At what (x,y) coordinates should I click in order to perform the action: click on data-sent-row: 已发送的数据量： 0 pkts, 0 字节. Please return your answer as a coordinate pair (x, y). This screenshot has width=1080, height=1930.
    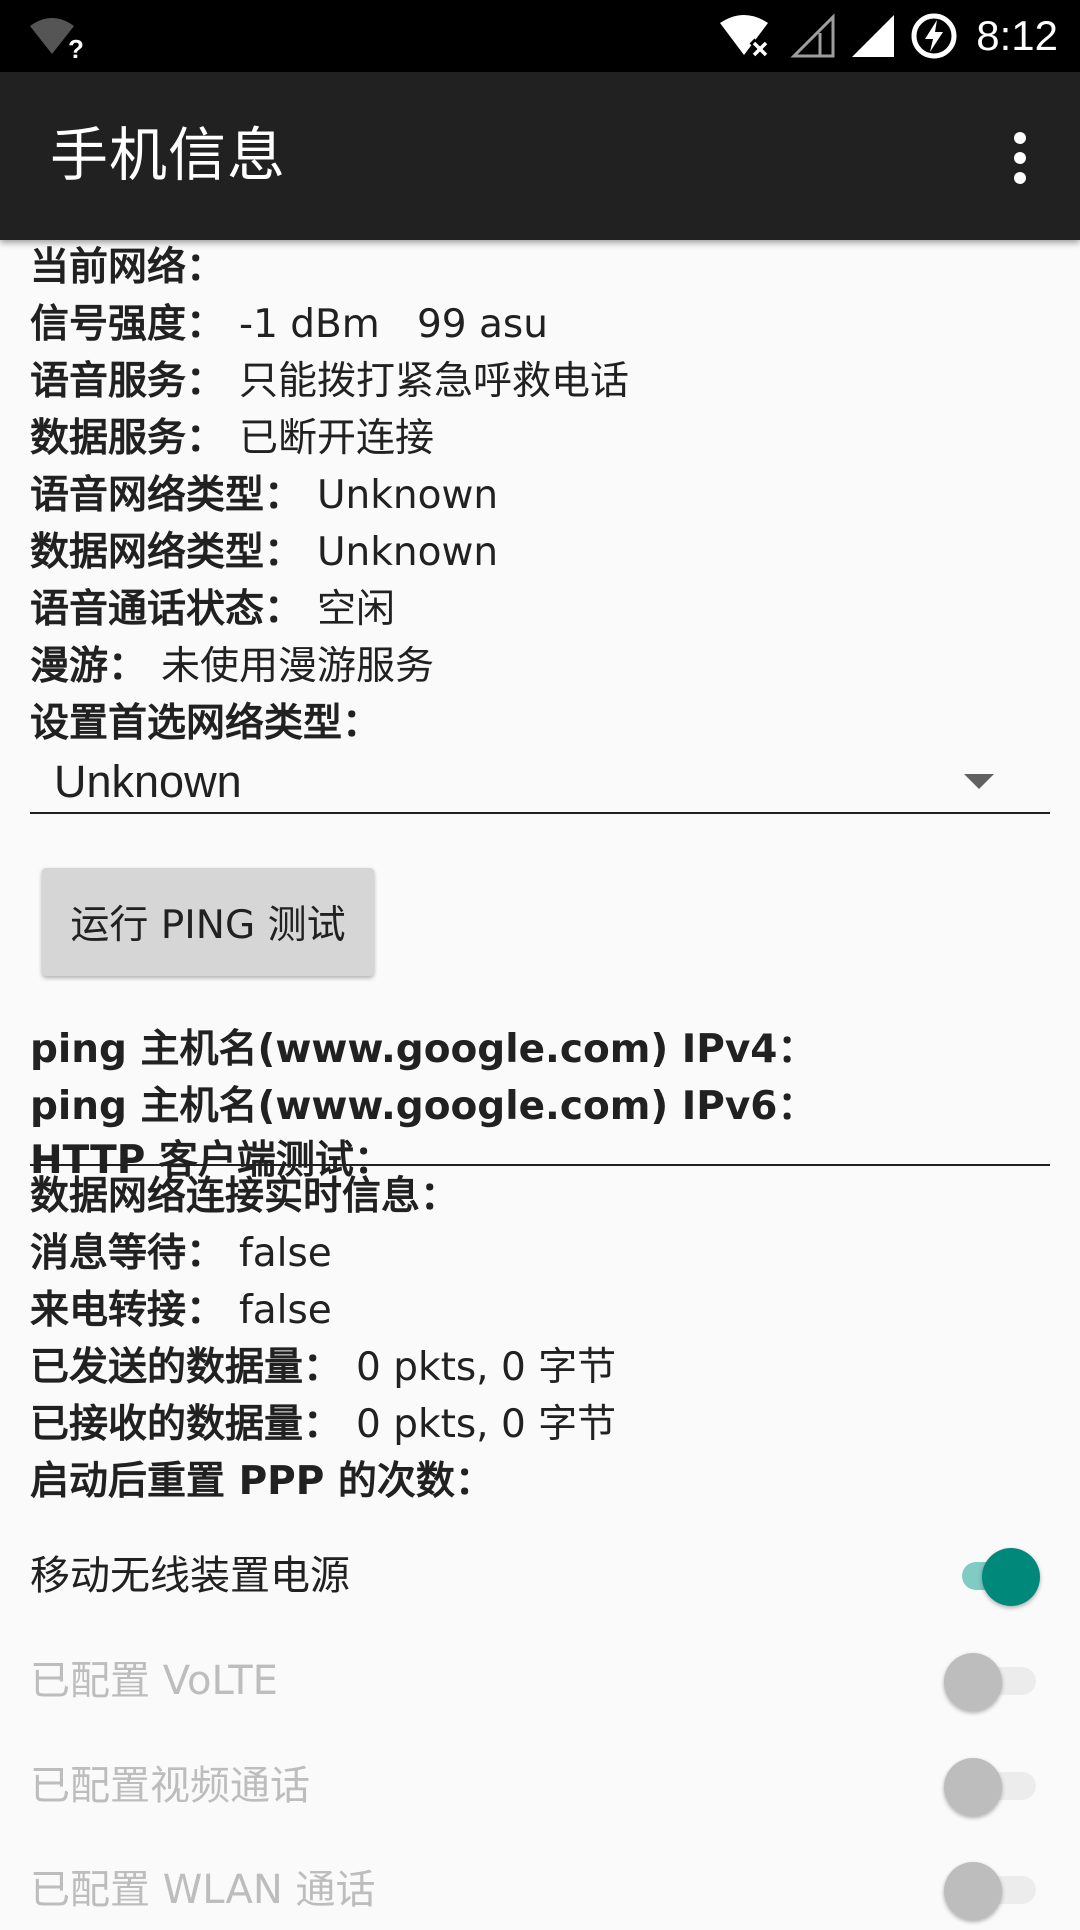
    Looking at the image, I should click on (323, 1368).